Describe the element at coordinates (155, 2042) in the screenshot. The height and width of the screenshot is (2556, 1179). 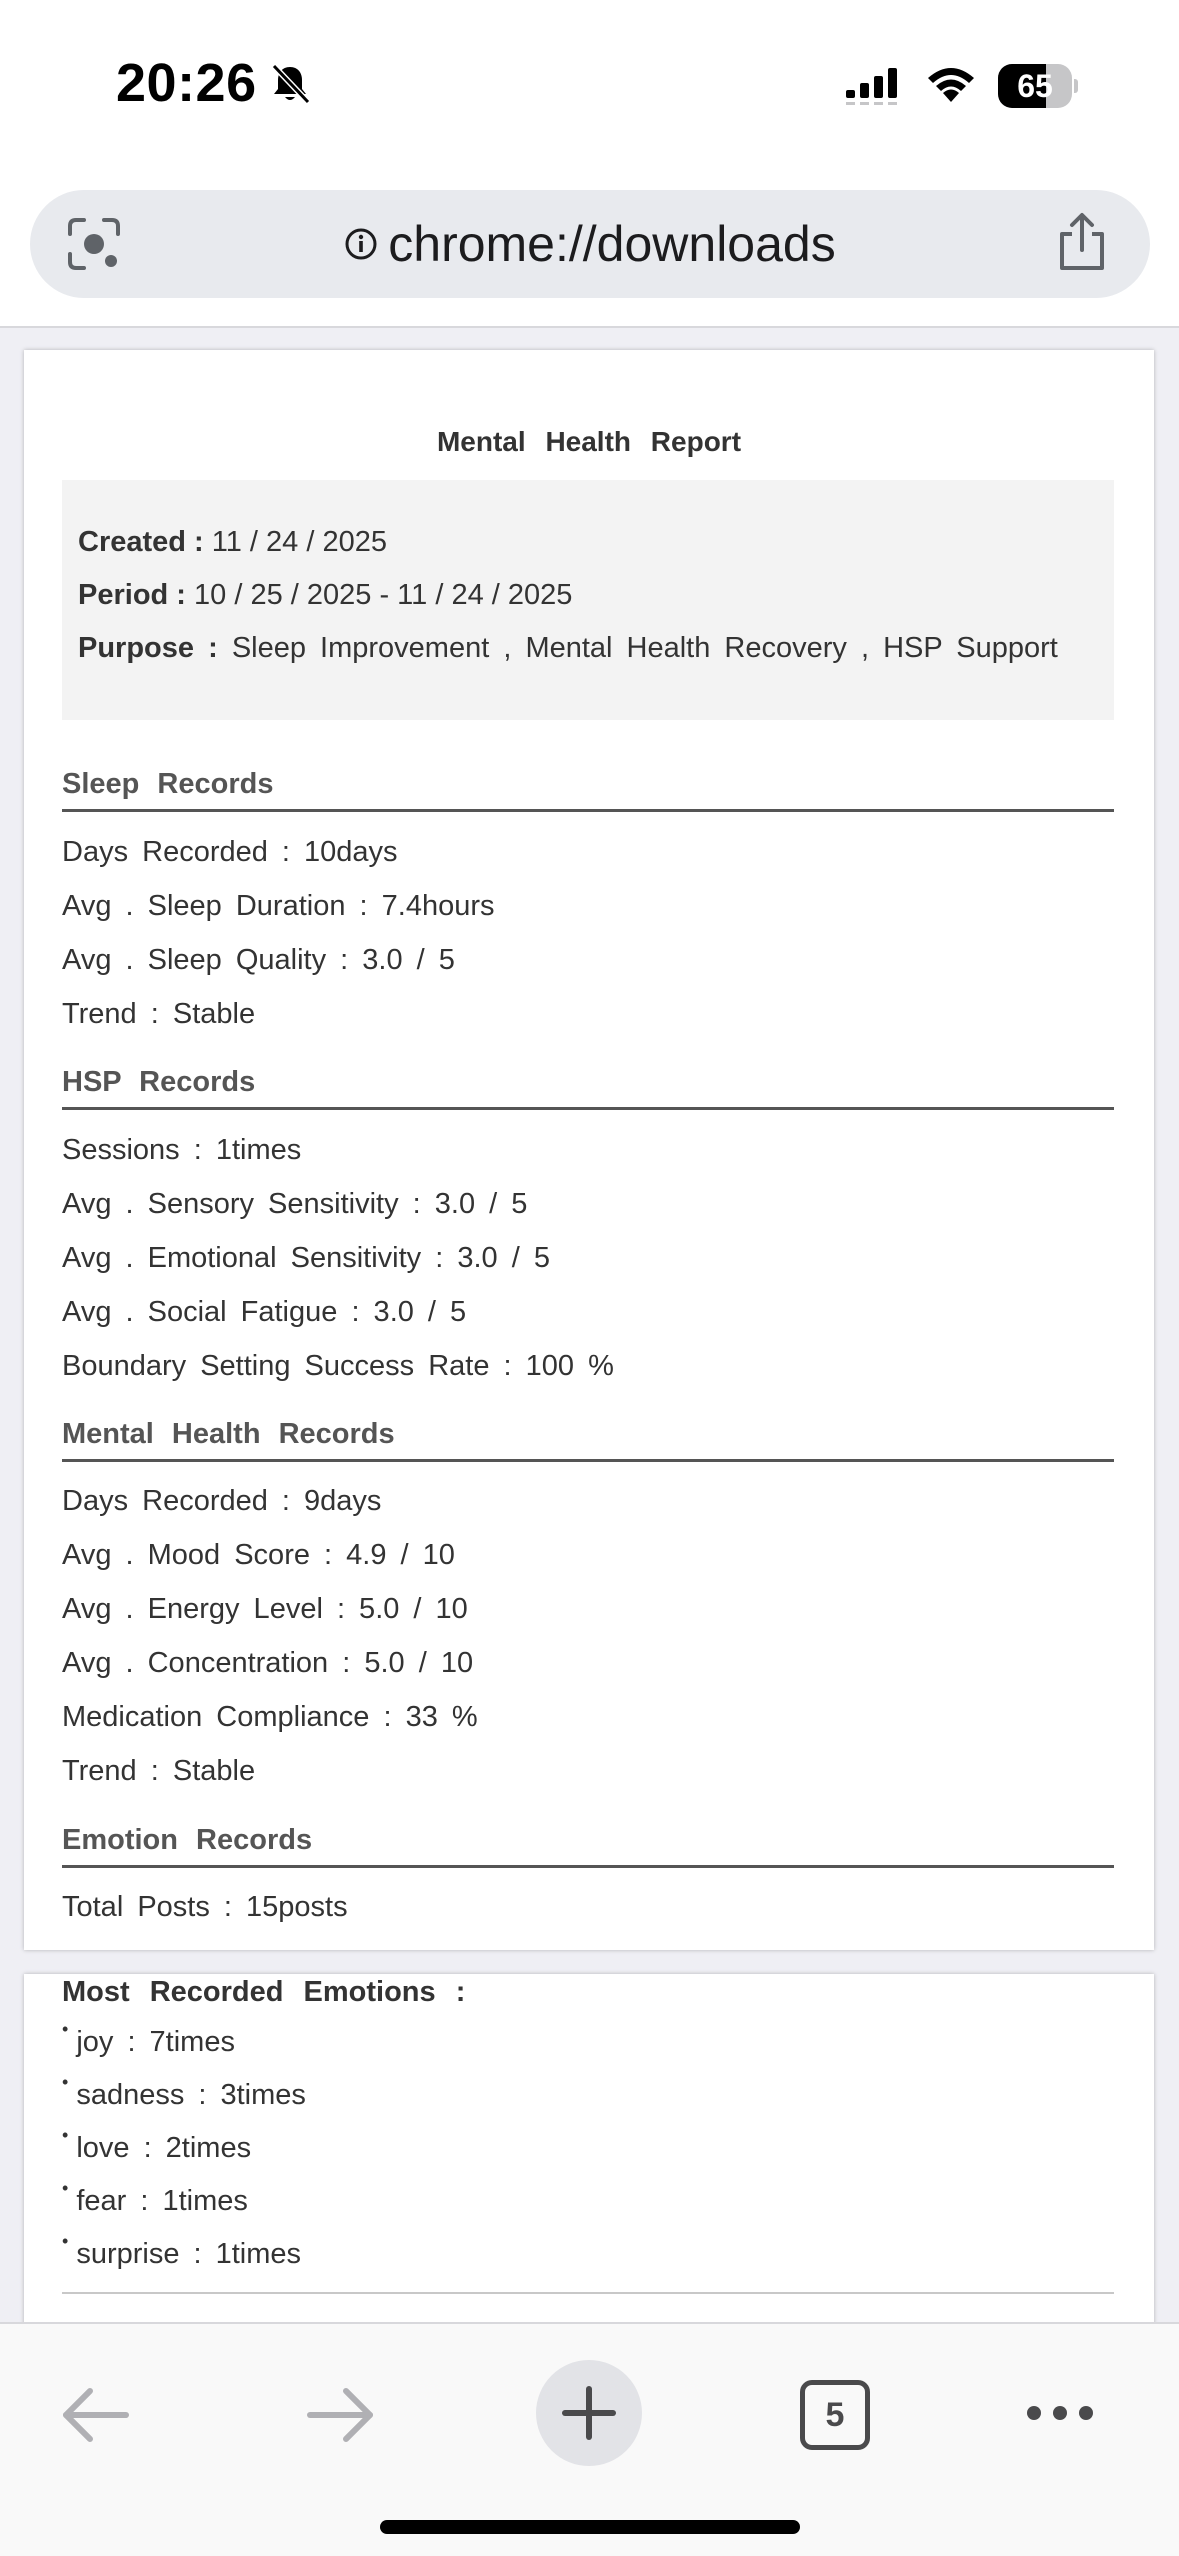
I see `emotion-item-text: joy : 7times` at that location.